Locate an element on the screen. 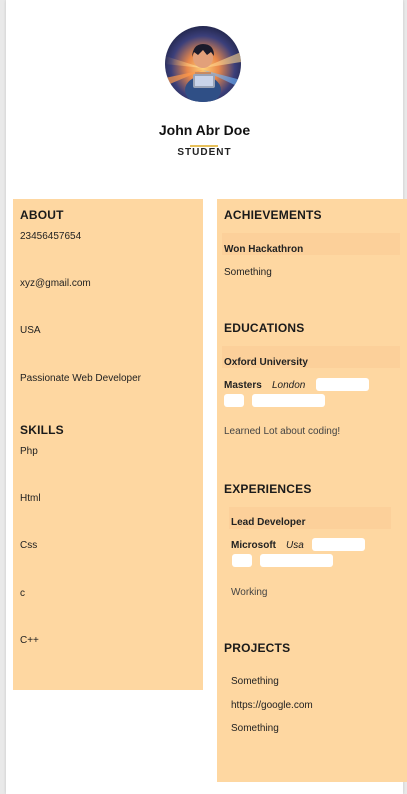  experiences-heading: EXPERIENCES is located at coordinates (268, 489).